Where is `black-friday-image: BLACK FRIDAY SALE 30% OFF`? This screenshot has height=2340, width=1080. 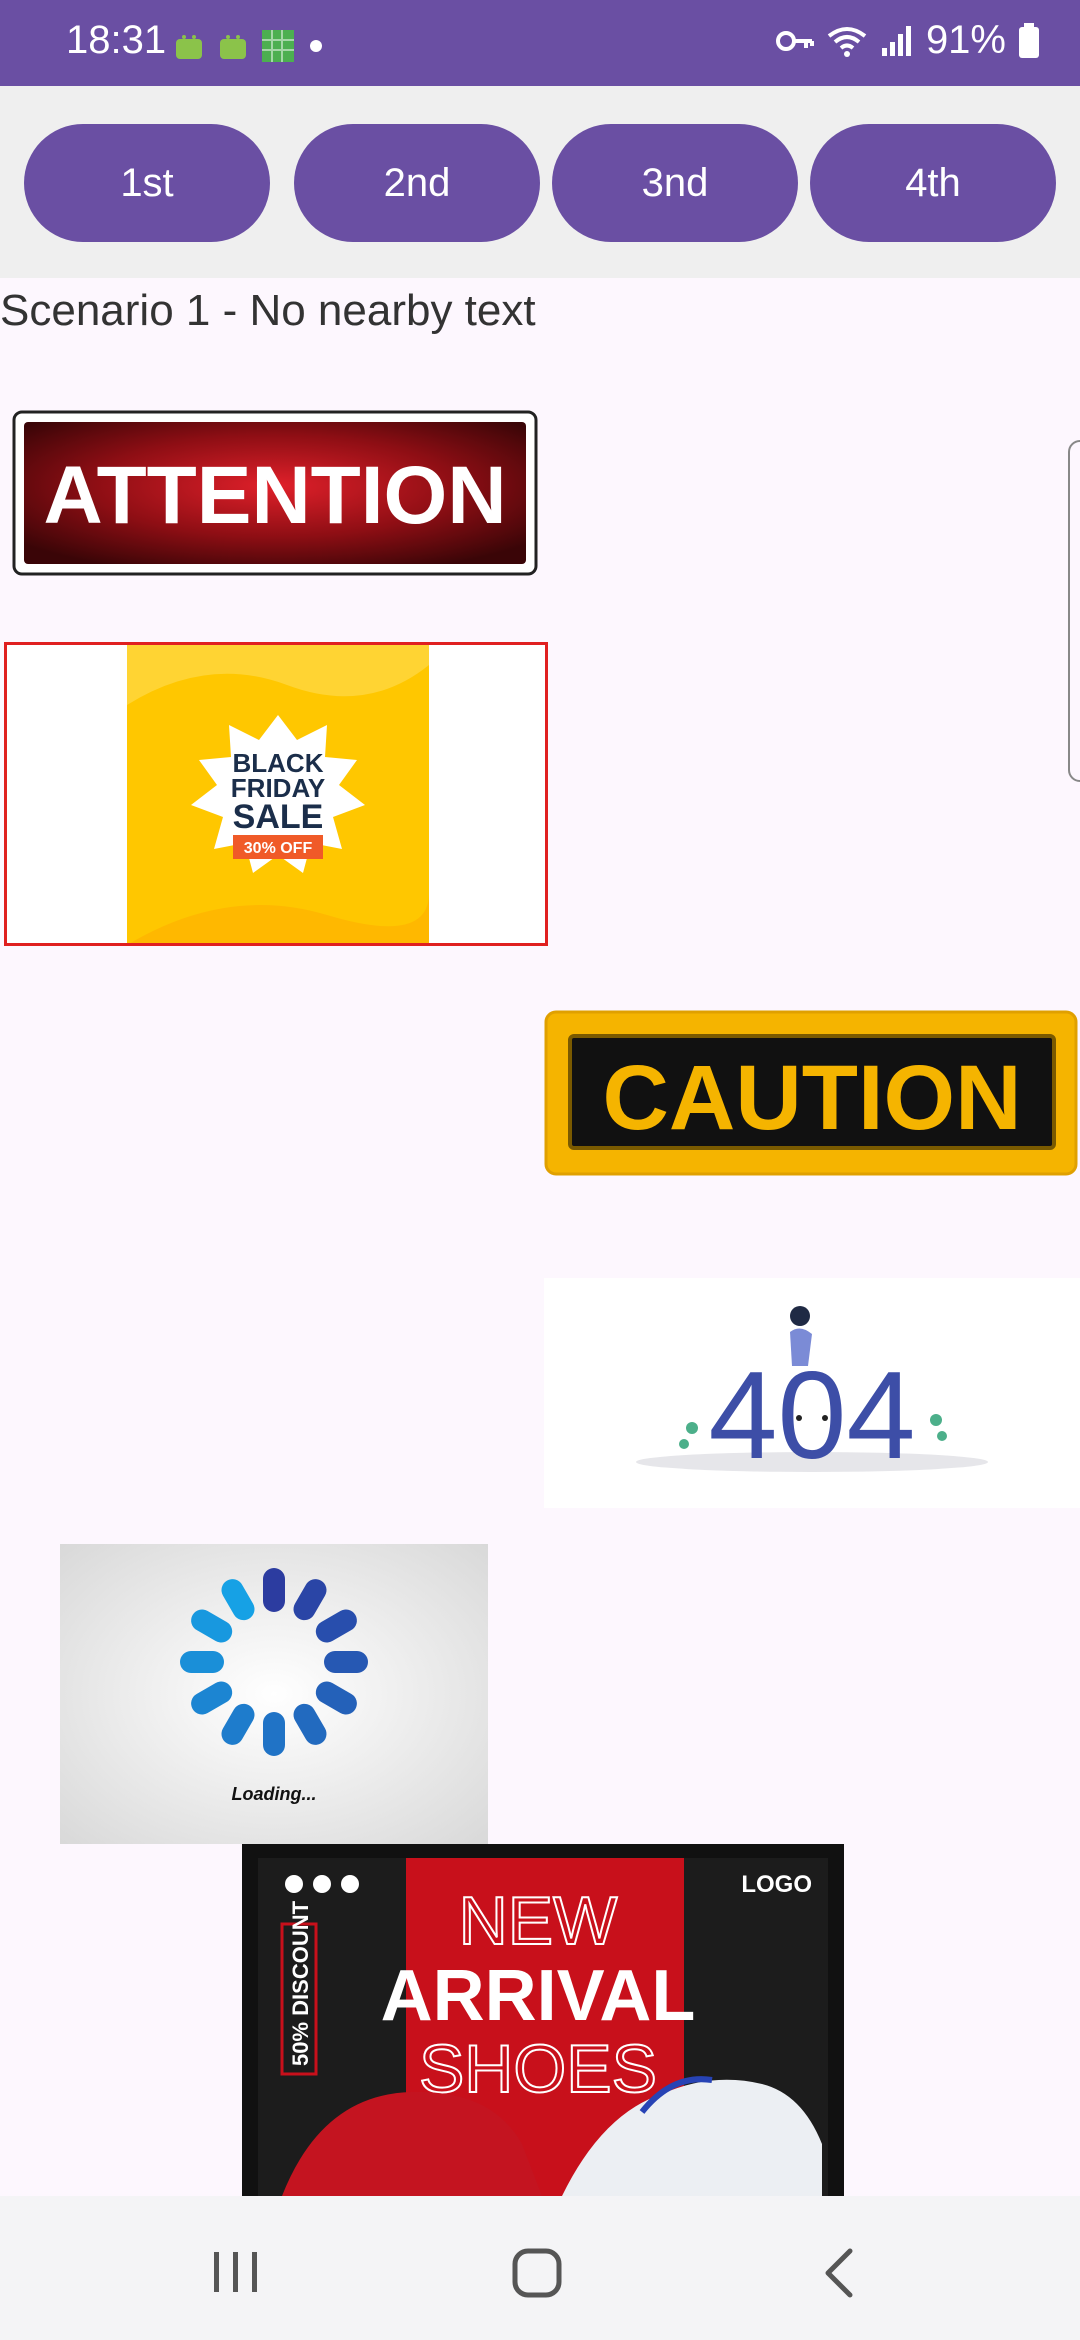
black-friday-image: BLACK FRIDAY SALE 30% OFF is located at coordinates (276, 794).